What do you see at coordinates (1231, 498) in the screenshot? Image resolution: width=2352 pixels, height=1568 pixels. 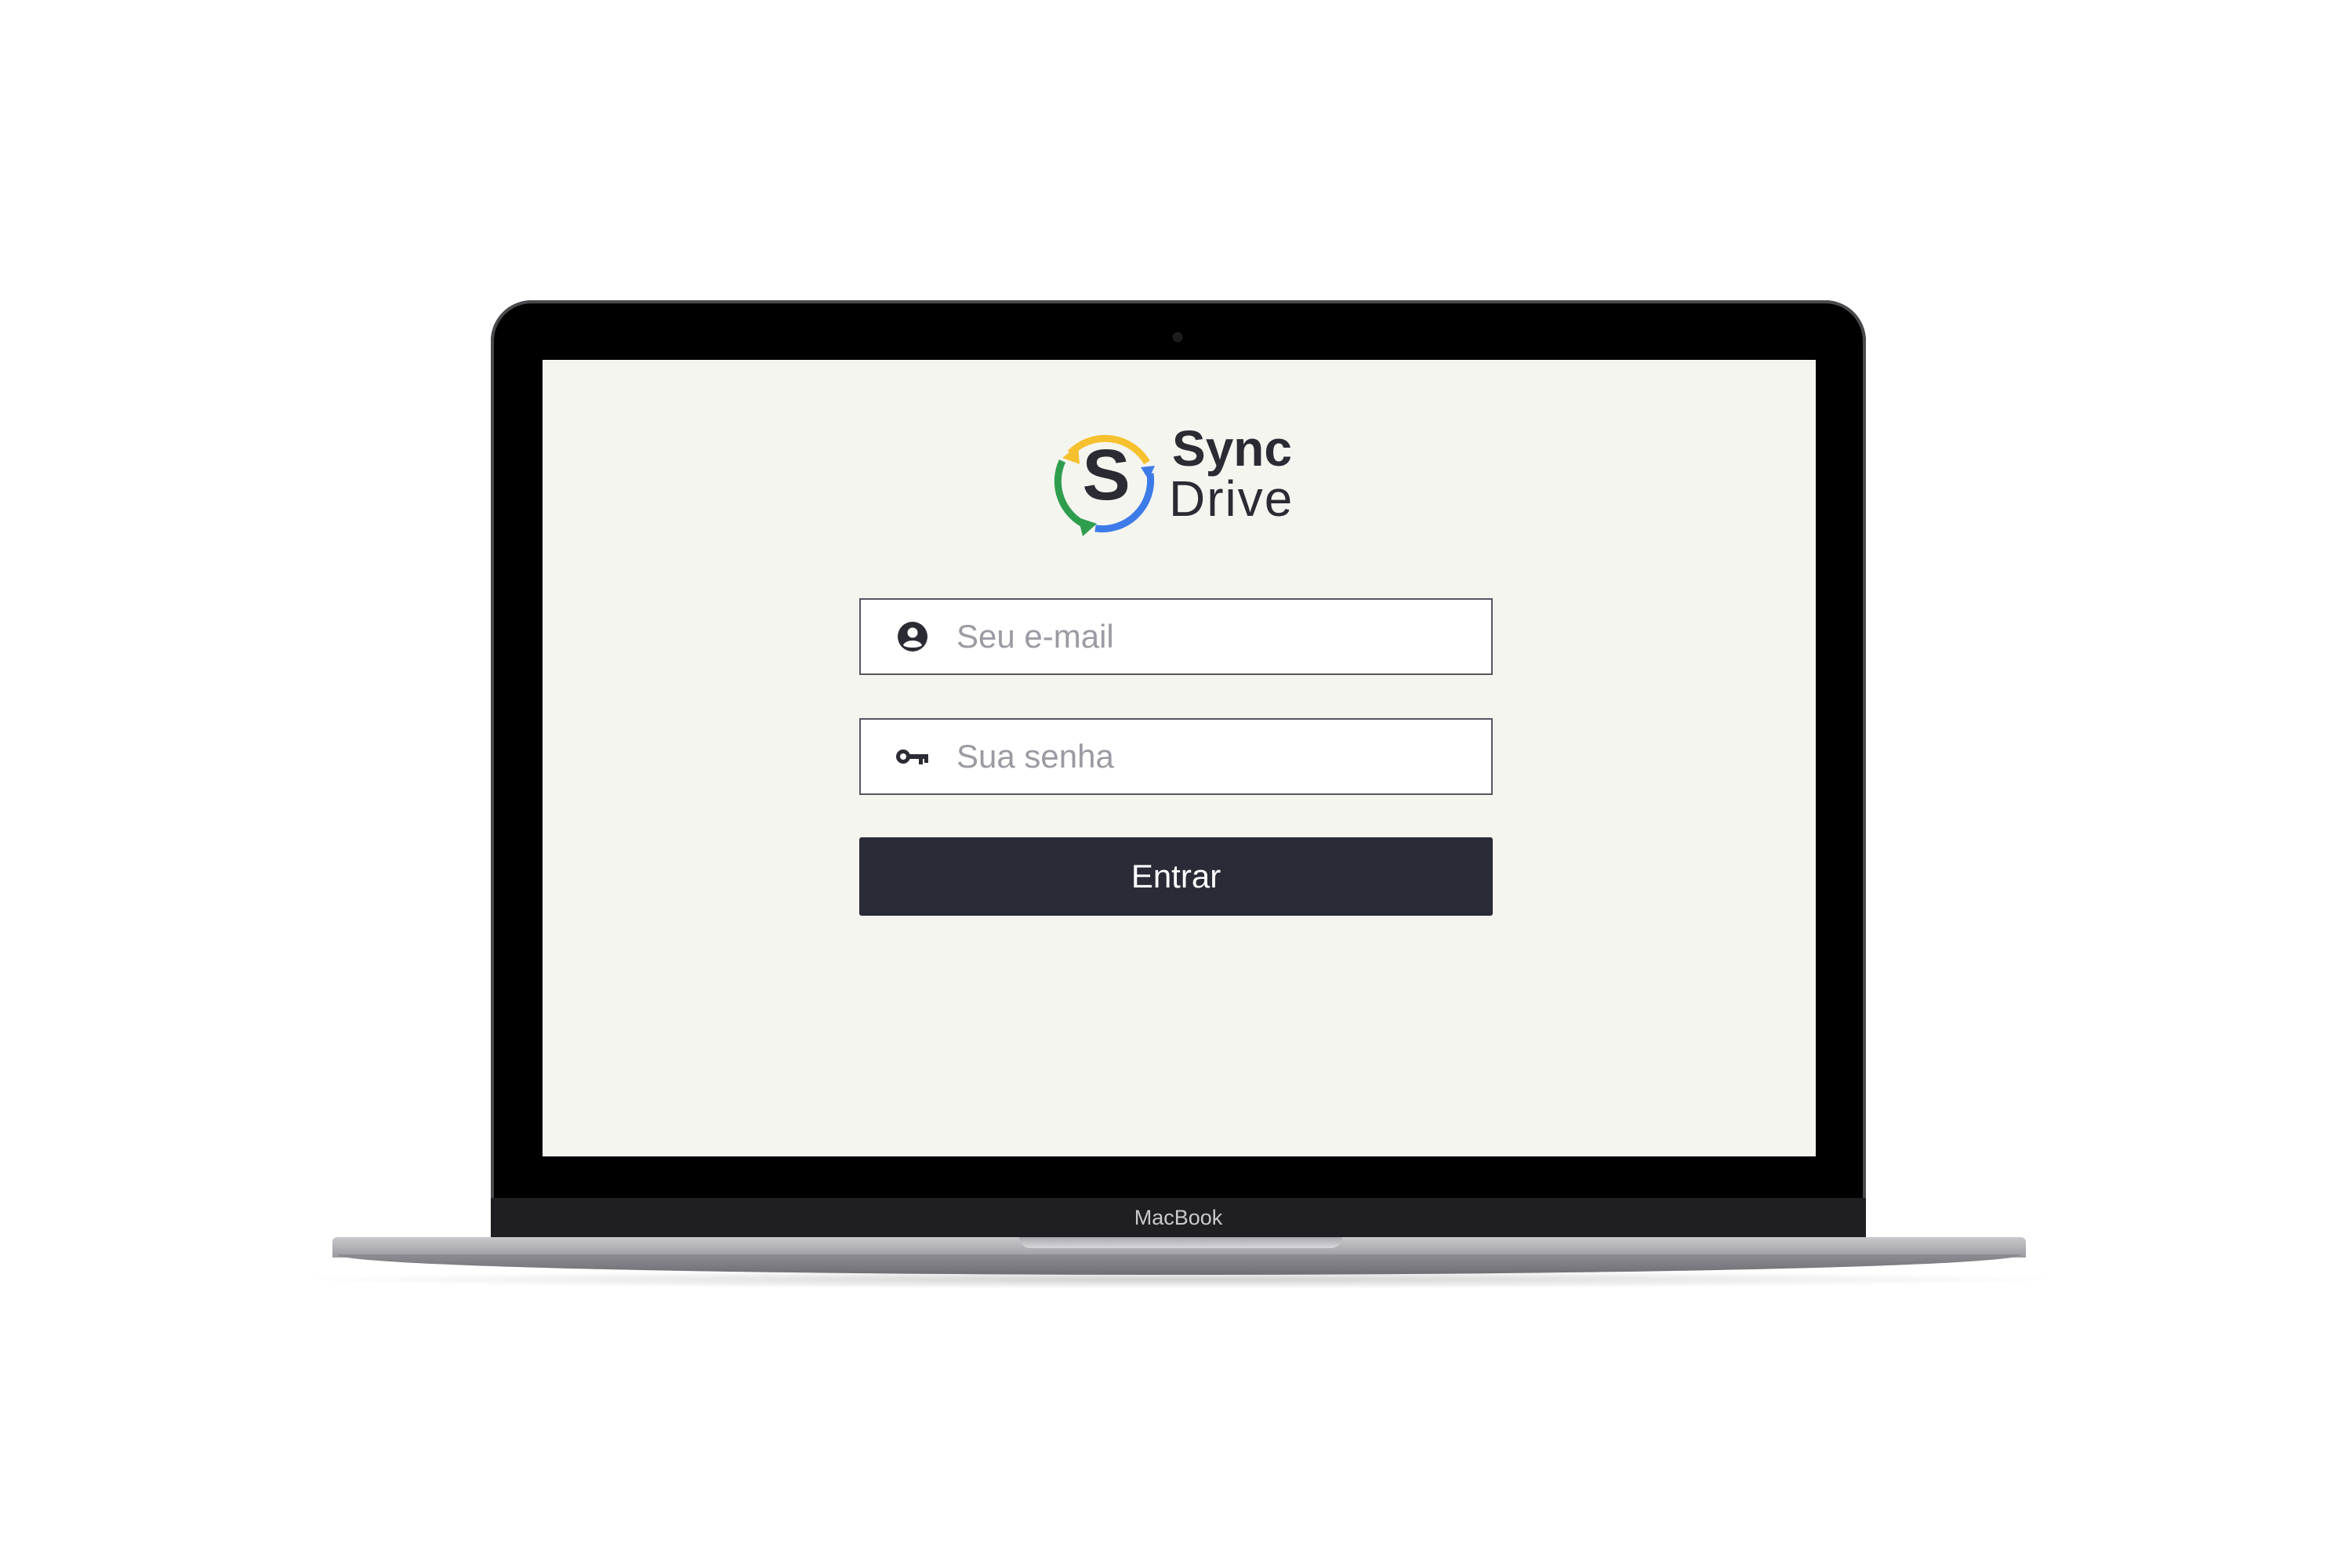 I see `logo-drive-text: Drive` at bounding box center [1231, 498].